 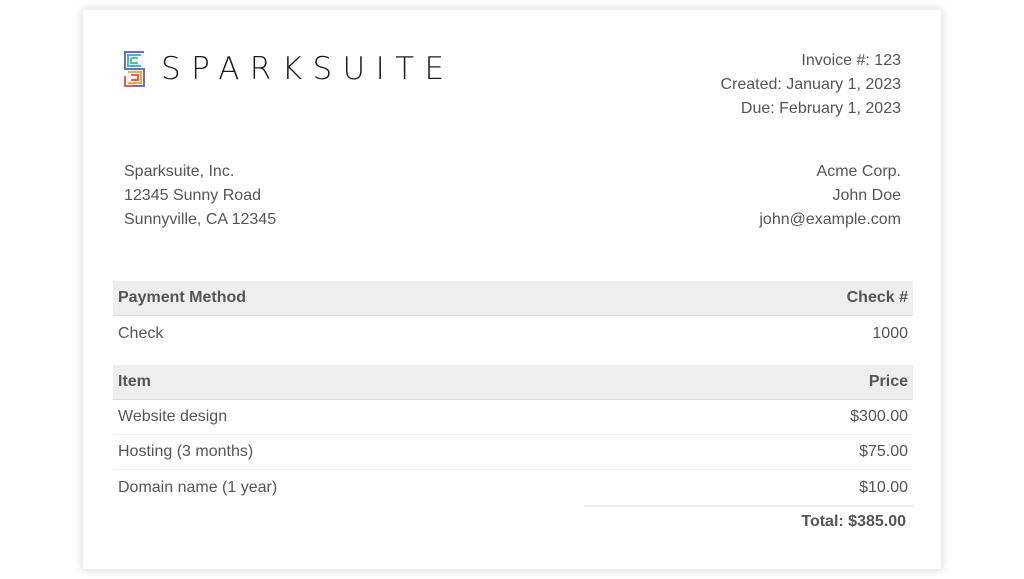 What do you see at coordinates (182, 297) in the screenshot?
I see `payment-method-header: Payment Method` at bounding box center [182, 297].